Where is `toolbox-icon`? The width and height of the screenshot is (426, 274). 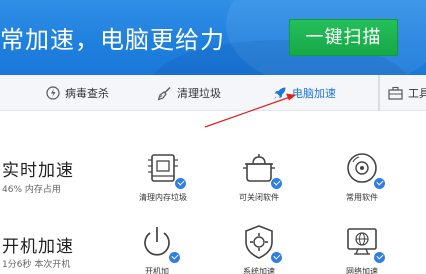
toolbox-icon is located at coordinates (395, 93).